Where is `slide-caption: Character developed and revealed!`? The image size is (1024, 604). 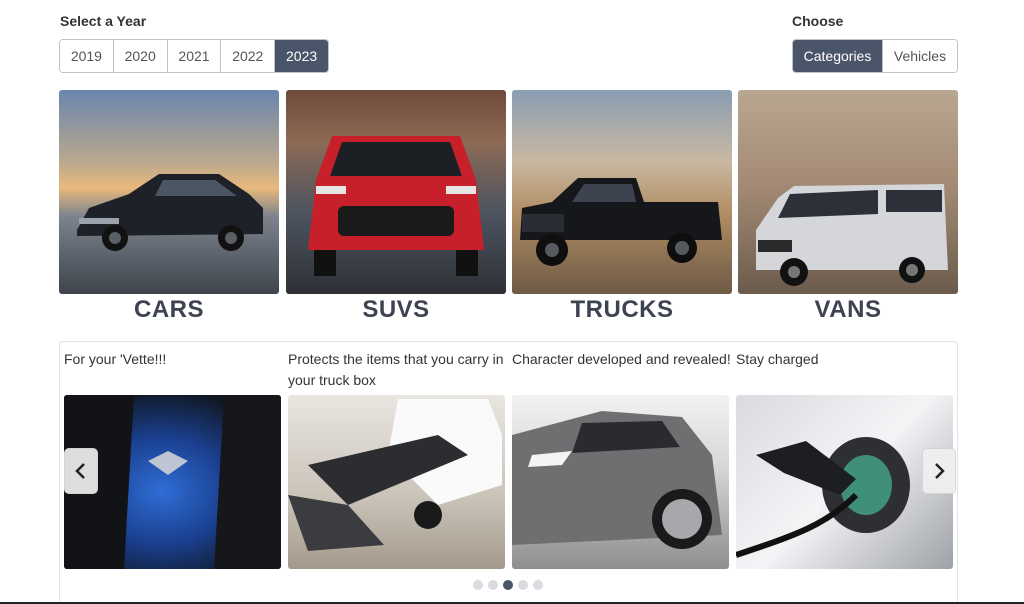
slide-caption: Character developed and revealed! is located at coordinates (621, 359).